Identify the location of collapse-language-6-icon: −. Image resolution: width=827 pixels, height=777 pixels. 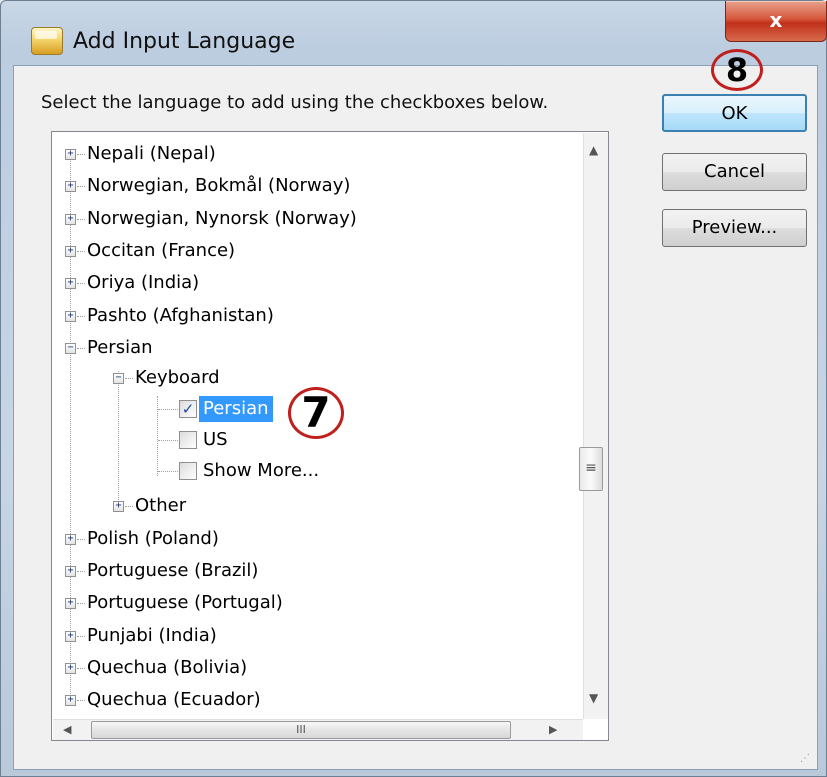
(70, 348).